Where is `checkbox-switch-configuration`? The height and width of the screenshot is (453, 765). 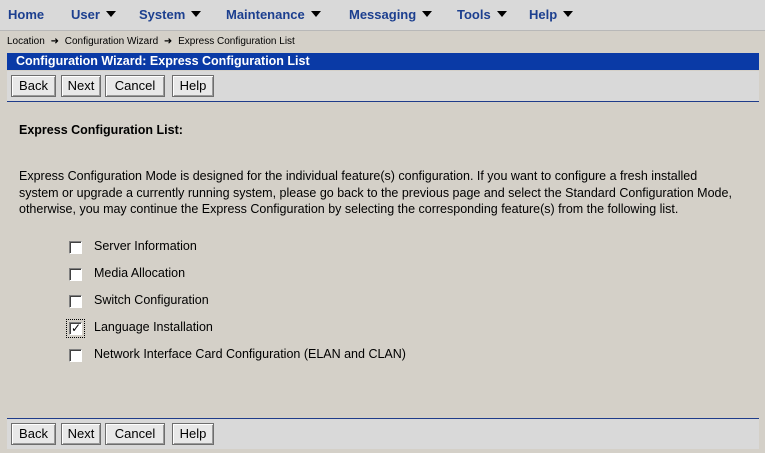
checkbox-switch-configuration is located at coordinates (75, 301).